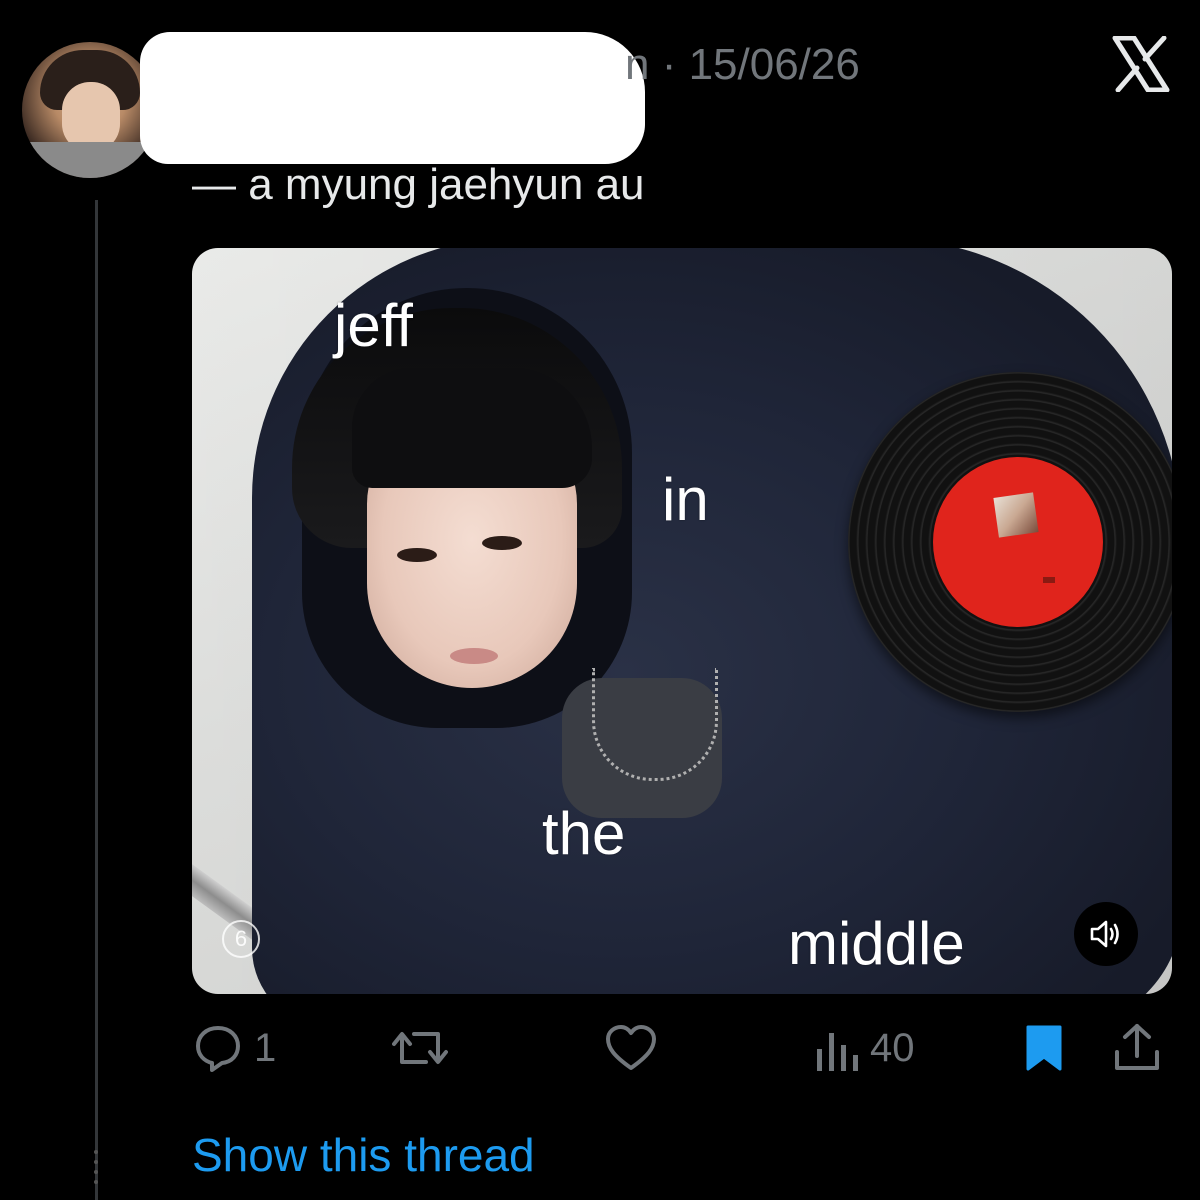 Image resolution: width=1200 pixels, height=1200 pixels. Describe the element at coordinates (418, 184) in the screenshot. I see `tweet-text: — a myung jaehyun au` at that location.